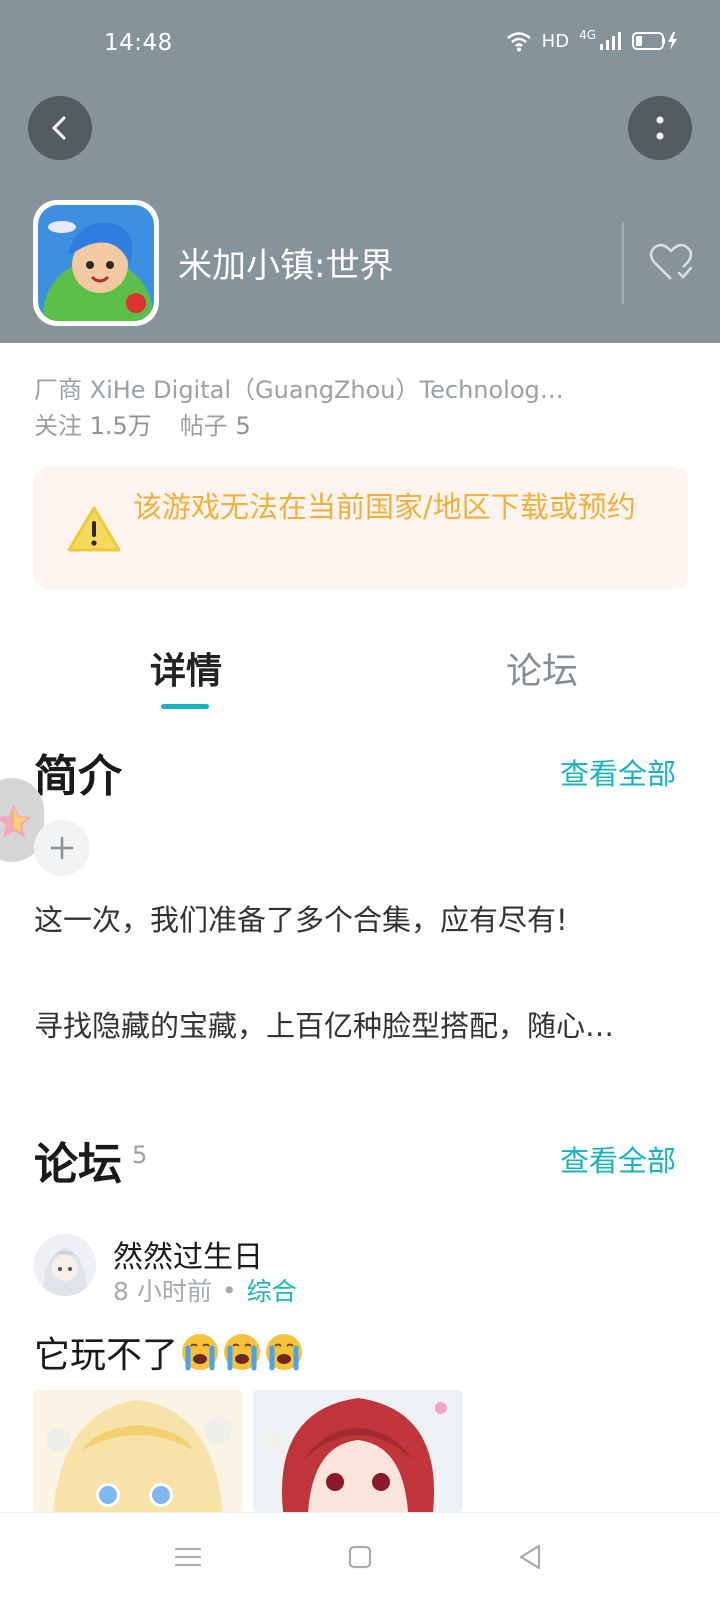 The width and height of the screenshot is (720, 1600). I want to click on wifi-icon, so click(518, 42).